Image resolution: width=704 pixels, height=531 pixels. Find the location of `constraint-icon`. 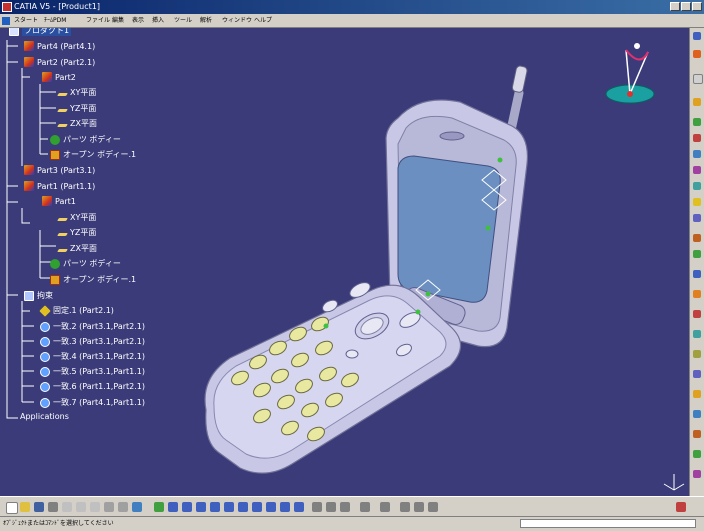

constraint-icon is located at coordinates (317, 507).